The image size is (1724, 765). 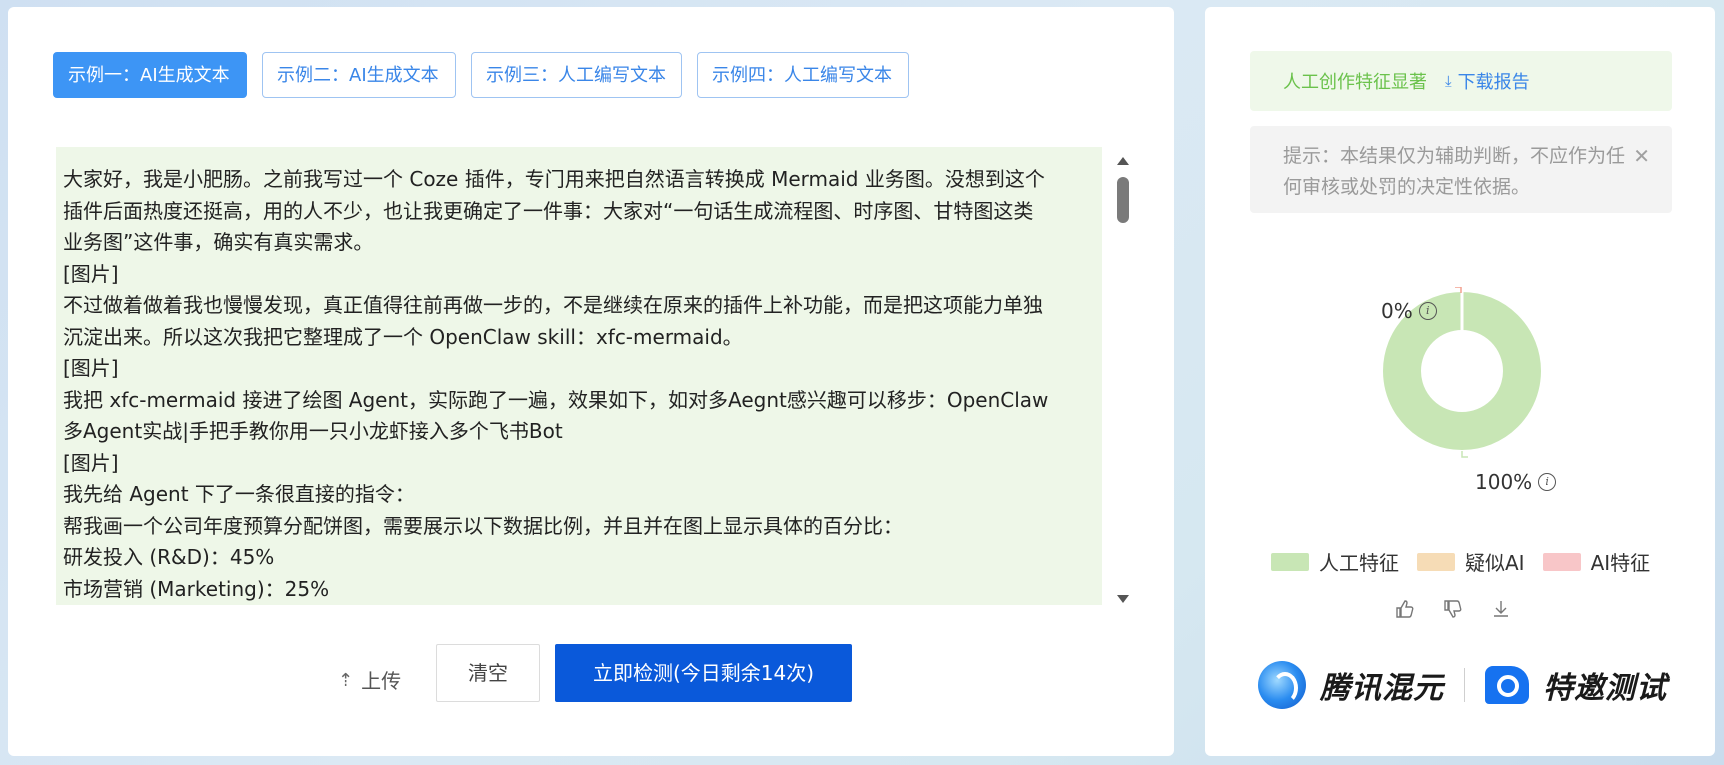 I want to click on tab-example-2: 示例二：AI生成文本, so click(x=359, y=75).